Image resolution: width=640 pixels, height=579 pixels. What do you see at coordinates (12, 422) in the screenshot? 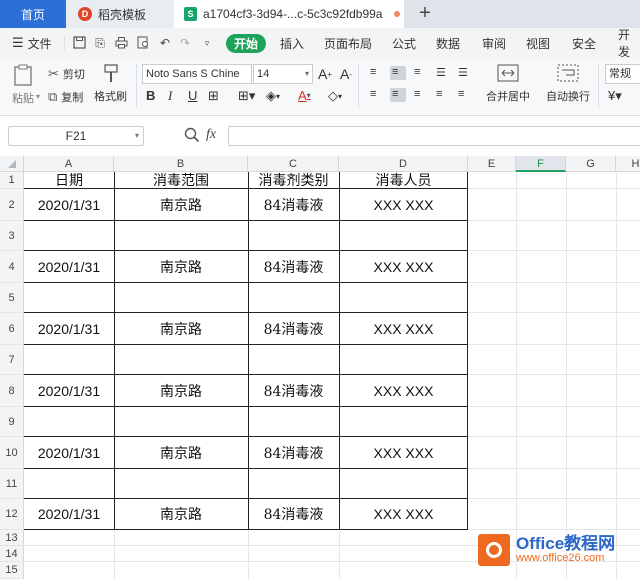
I see `row-header: 9` at bounding box center [12, 422].